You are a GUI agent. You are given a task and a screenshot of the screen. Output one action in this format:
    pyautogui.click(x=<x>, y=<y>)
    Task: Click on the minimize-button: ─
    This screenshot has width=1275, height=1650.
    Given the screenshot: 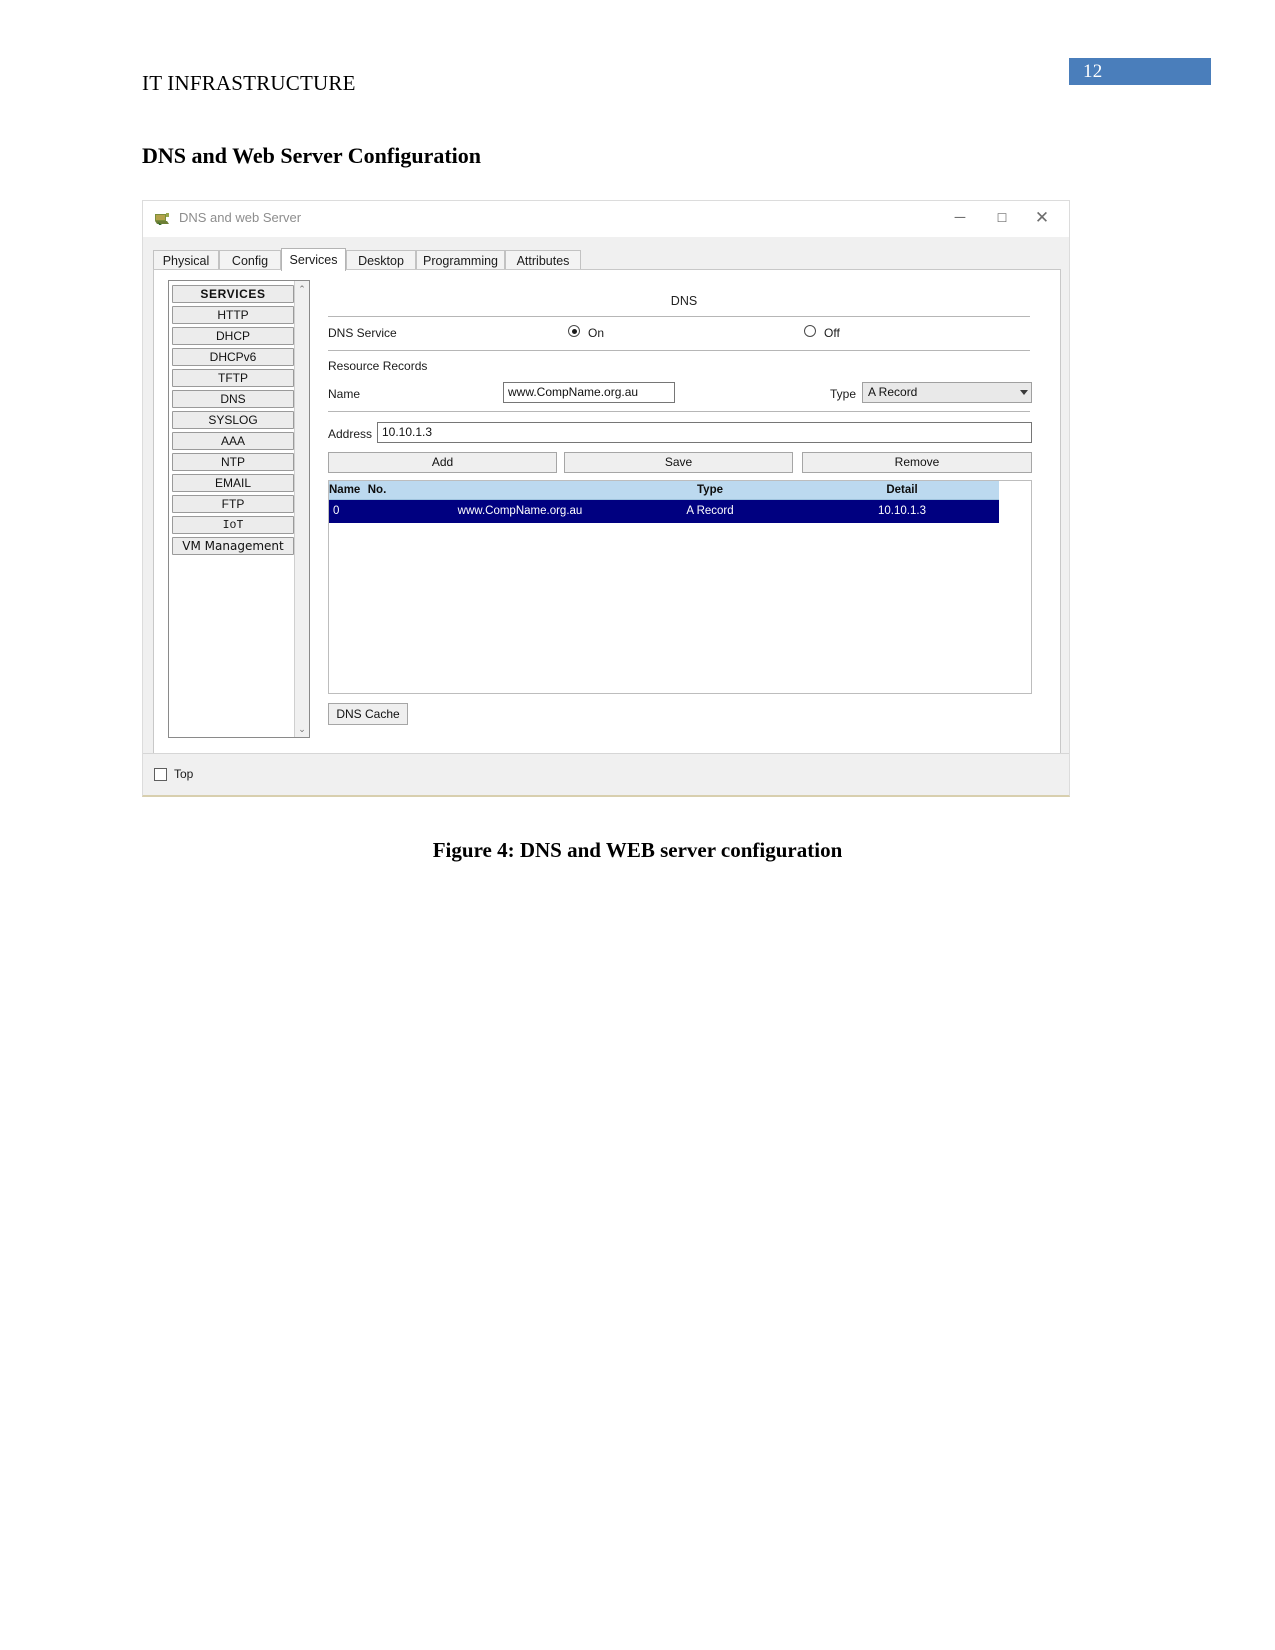 What is the action you would take?
    pyautogui.click(x=960, y=218)
    